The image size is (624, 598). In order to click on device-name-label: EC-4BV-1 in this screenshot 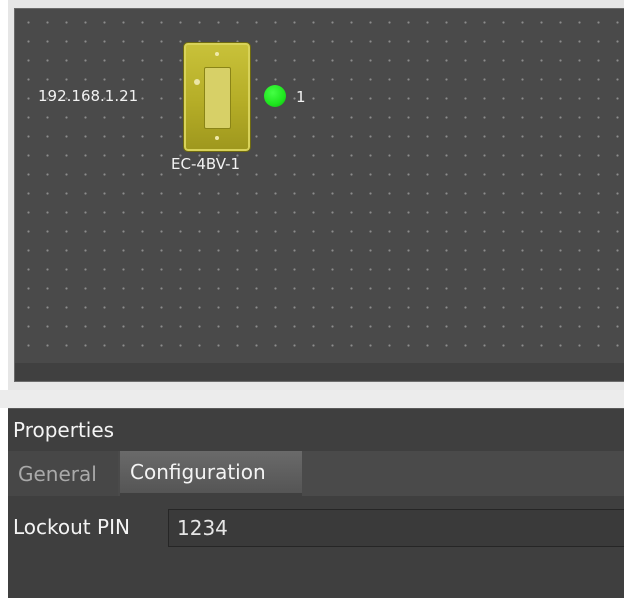, I will do `click(206, 164)`.